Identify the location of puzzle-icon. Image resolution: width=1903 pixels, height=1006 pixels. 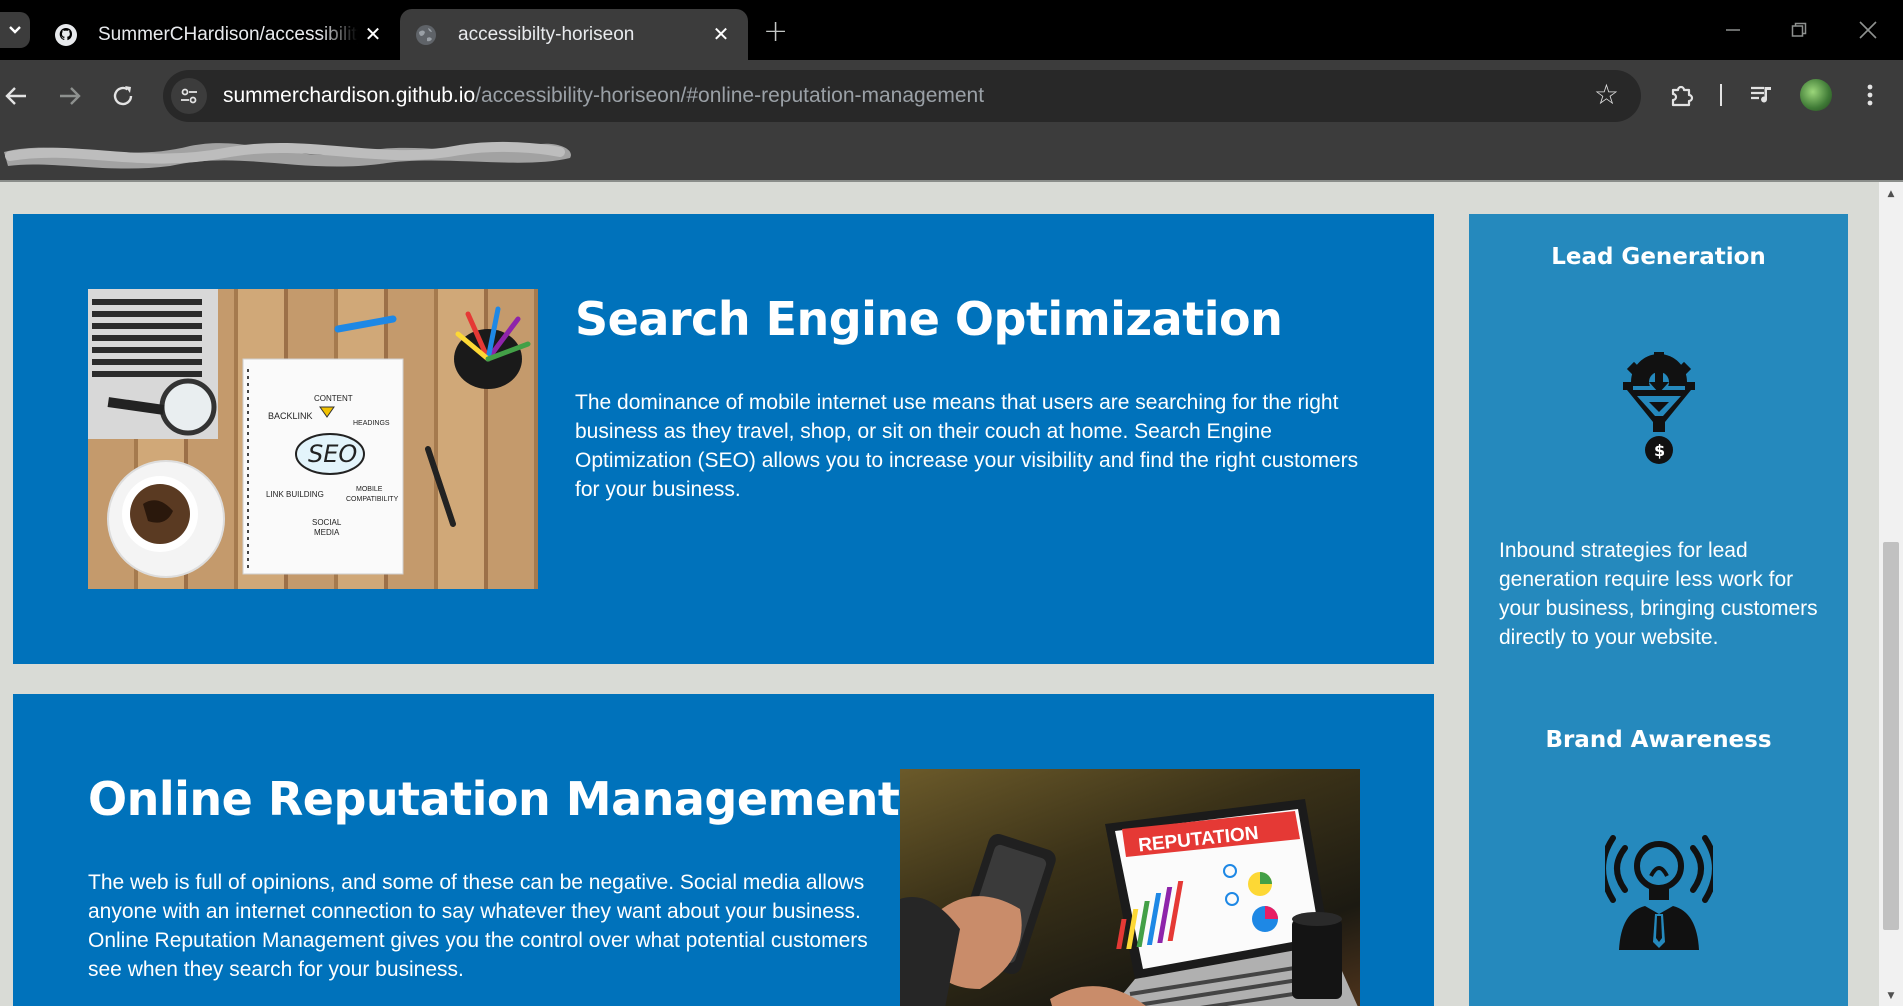
(1682, 96).